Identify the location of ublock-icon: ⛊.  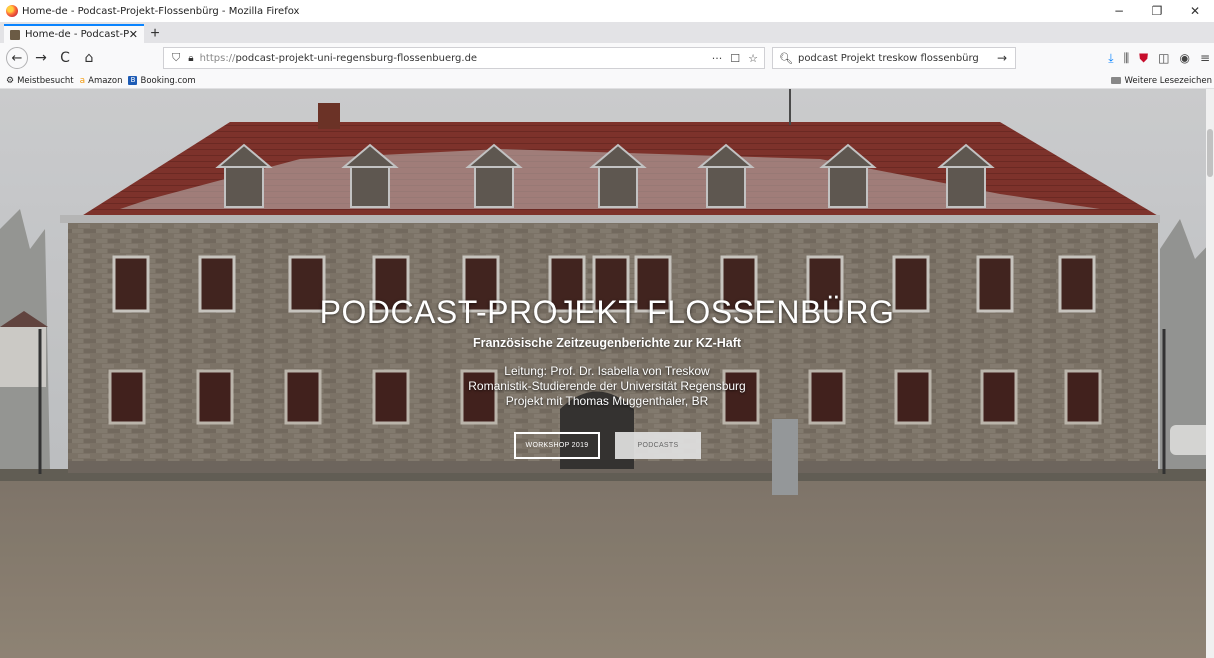
(1143, 58).